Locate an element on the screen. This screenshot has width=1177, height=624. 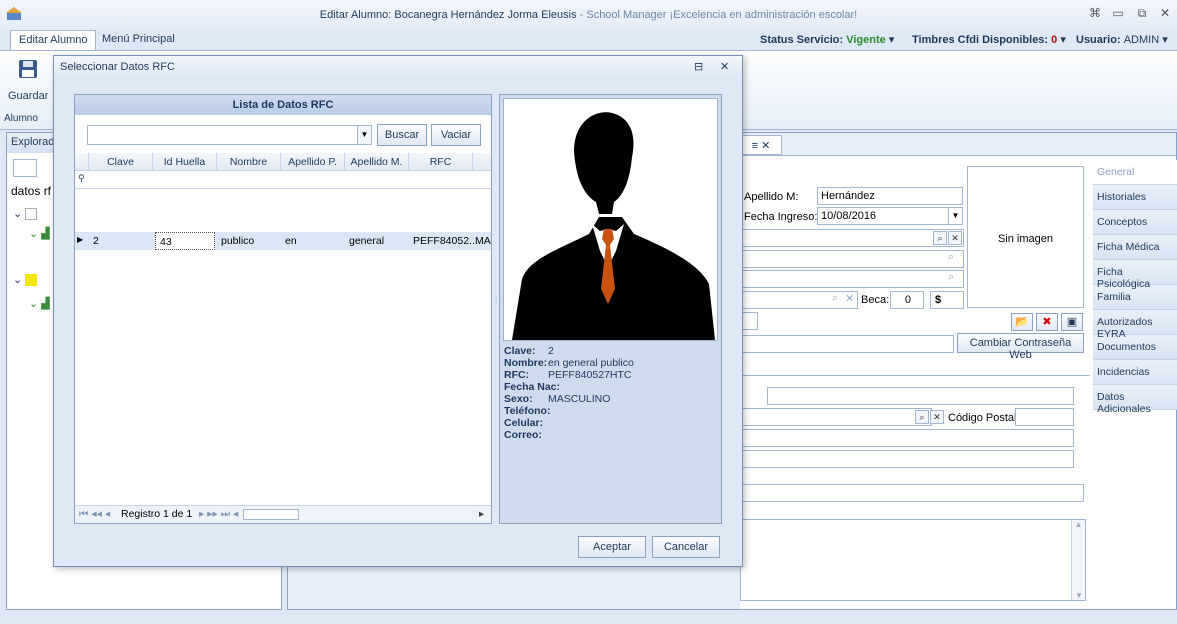
side-tab-historiales: Historiales is located at coordinates (1135, 197).